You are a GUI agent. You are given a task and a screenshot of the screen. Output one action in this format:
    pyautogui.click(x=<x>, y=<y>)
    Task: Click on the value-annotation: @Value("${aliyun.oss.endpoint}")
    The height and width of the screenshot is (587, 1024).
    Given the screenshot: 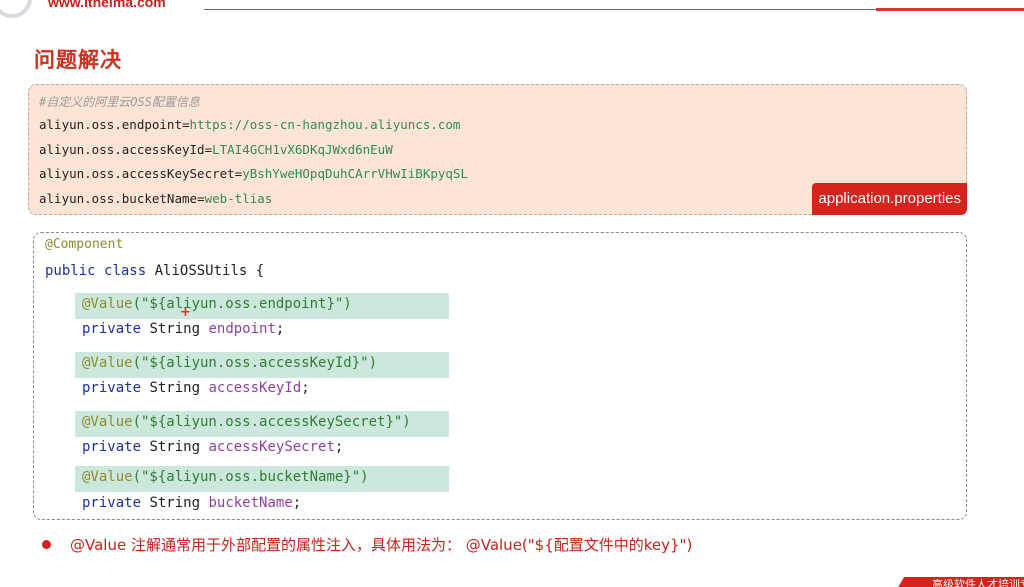 What is the action you would take?
    pyautogui.click(x=217, y=304)
    